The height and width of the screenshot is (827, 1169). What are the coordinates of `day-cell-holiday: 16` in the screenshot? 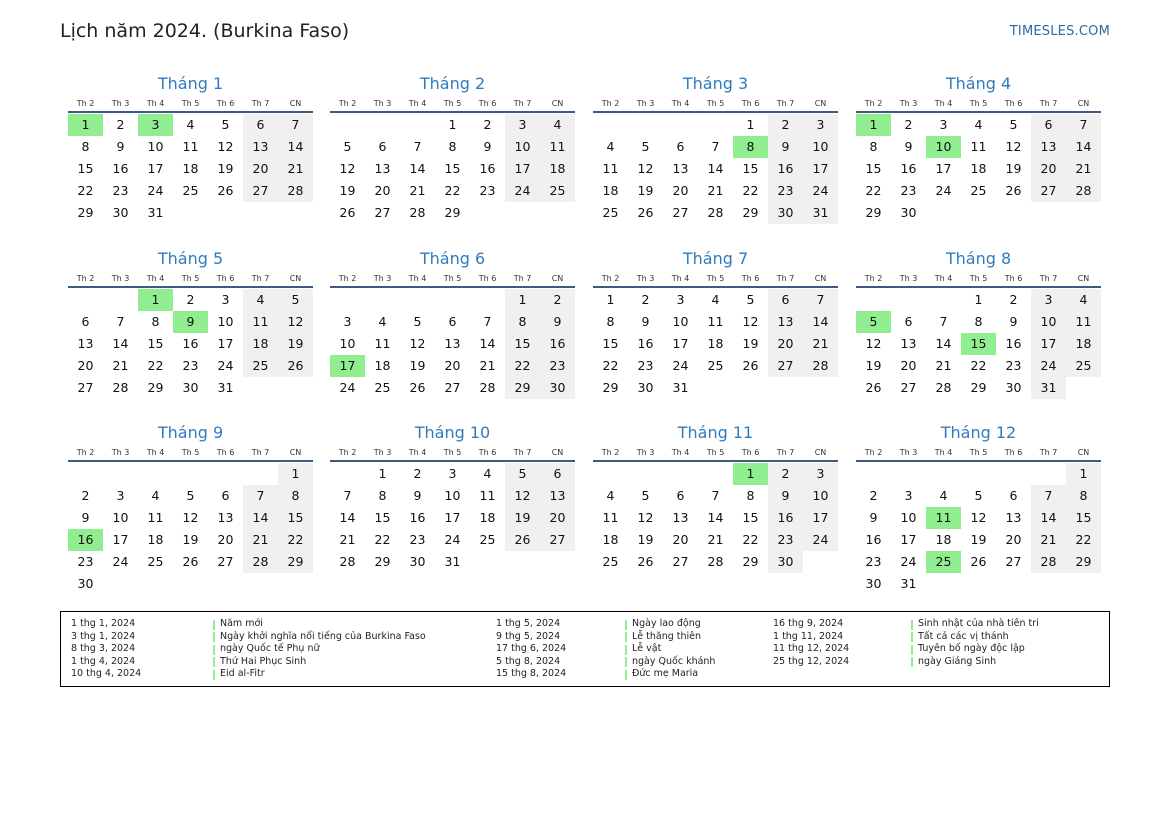 It's located at (85, 540).